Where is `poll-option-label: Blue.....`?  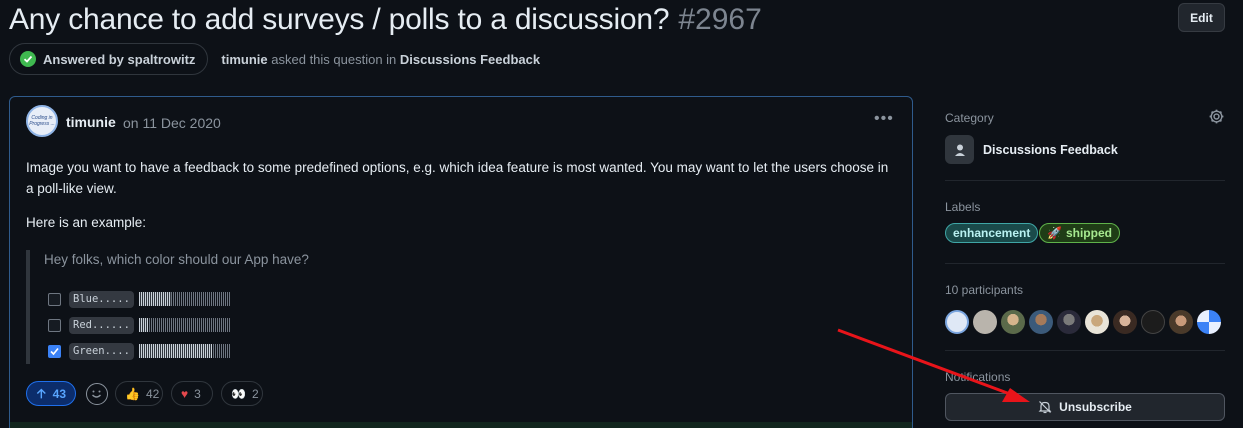 poll-option-label: Blue..... is located at coordinates (101, 299).